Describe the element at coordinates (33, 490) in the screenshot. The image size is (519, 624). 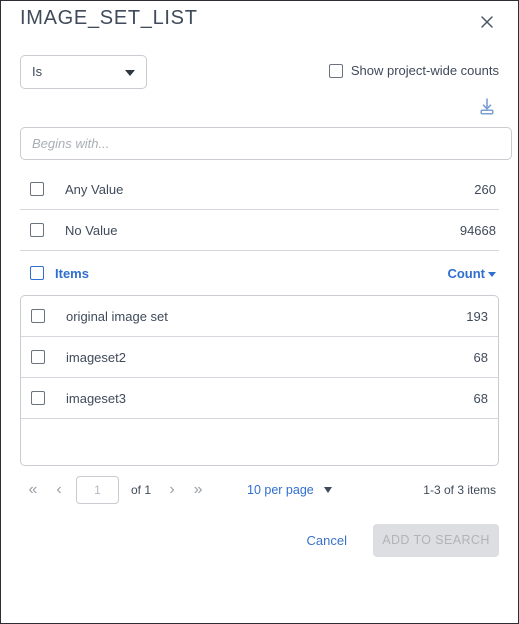
I see `first-page-icon: «` at that location.